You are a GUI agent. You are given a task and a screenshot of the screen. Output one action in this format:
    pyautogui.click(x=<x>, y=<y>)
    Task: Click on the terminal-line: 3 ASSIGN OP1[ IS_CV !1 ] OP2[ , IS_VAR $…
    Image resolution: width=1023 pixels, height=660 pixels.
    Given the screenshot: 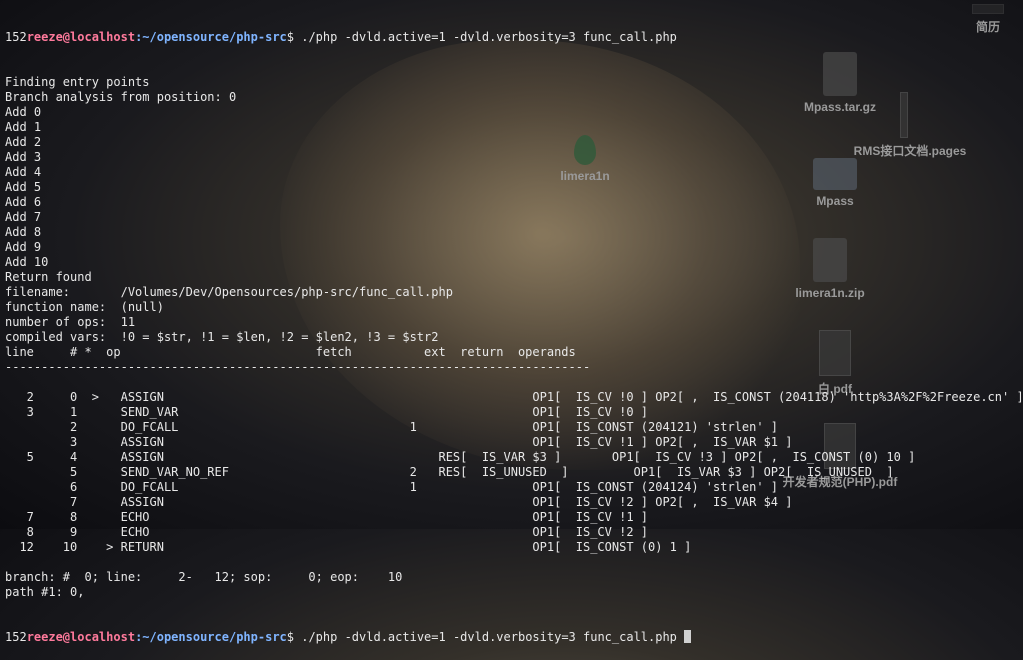 What is the action you would take?
    pyautogui.click(x=399, y=442)
    